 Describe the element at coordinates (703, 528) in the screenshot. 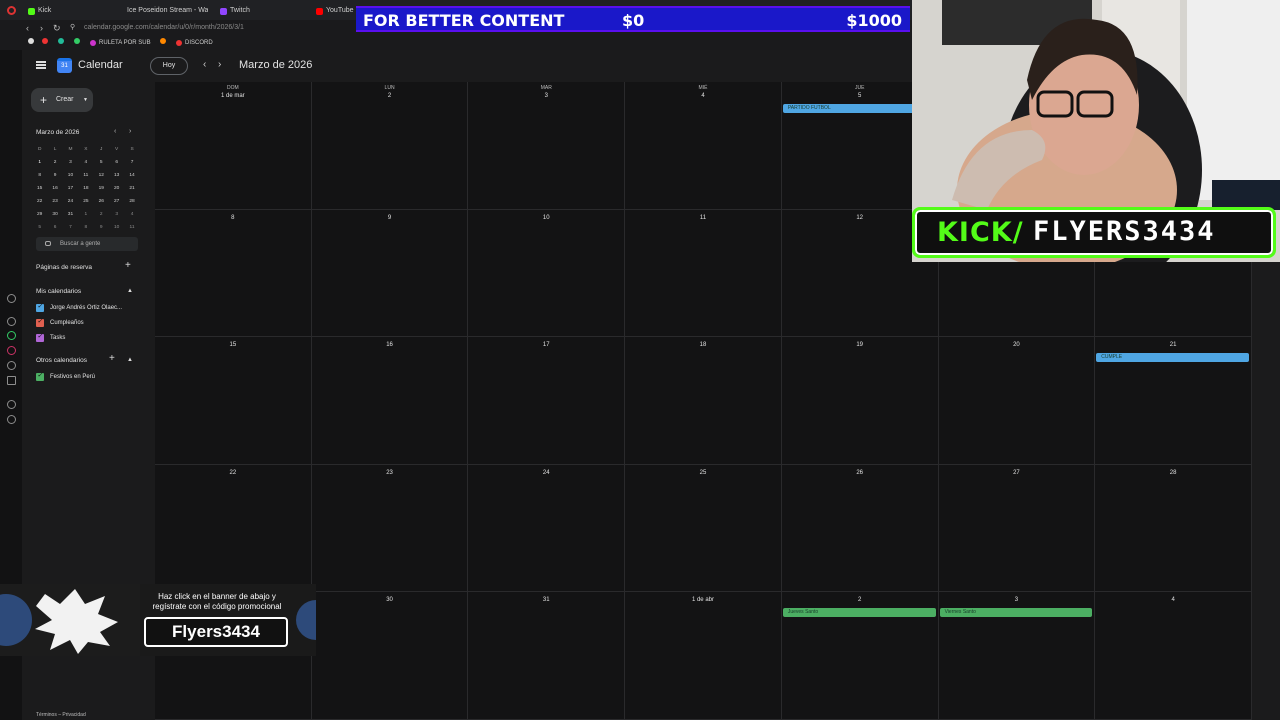

I see `day-cell: 25` at that location.